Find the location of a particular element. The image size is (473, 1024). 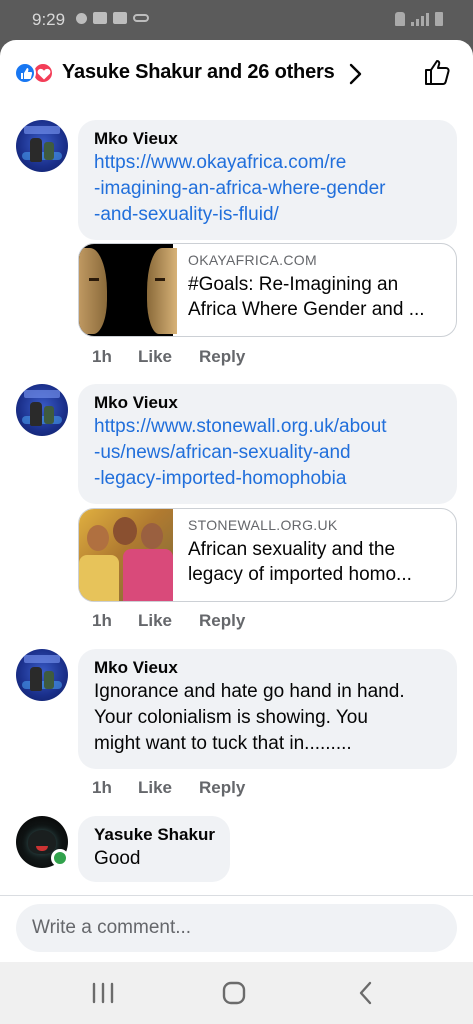

like-reaction-icon is located at coordinates (25, 73).